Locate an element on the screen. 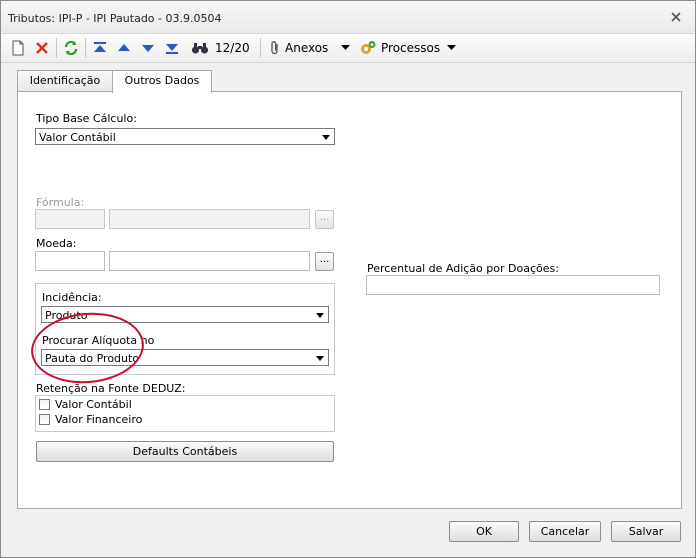  valor-contabil-label: Valor Contábil is located at coordinates (93, 404).